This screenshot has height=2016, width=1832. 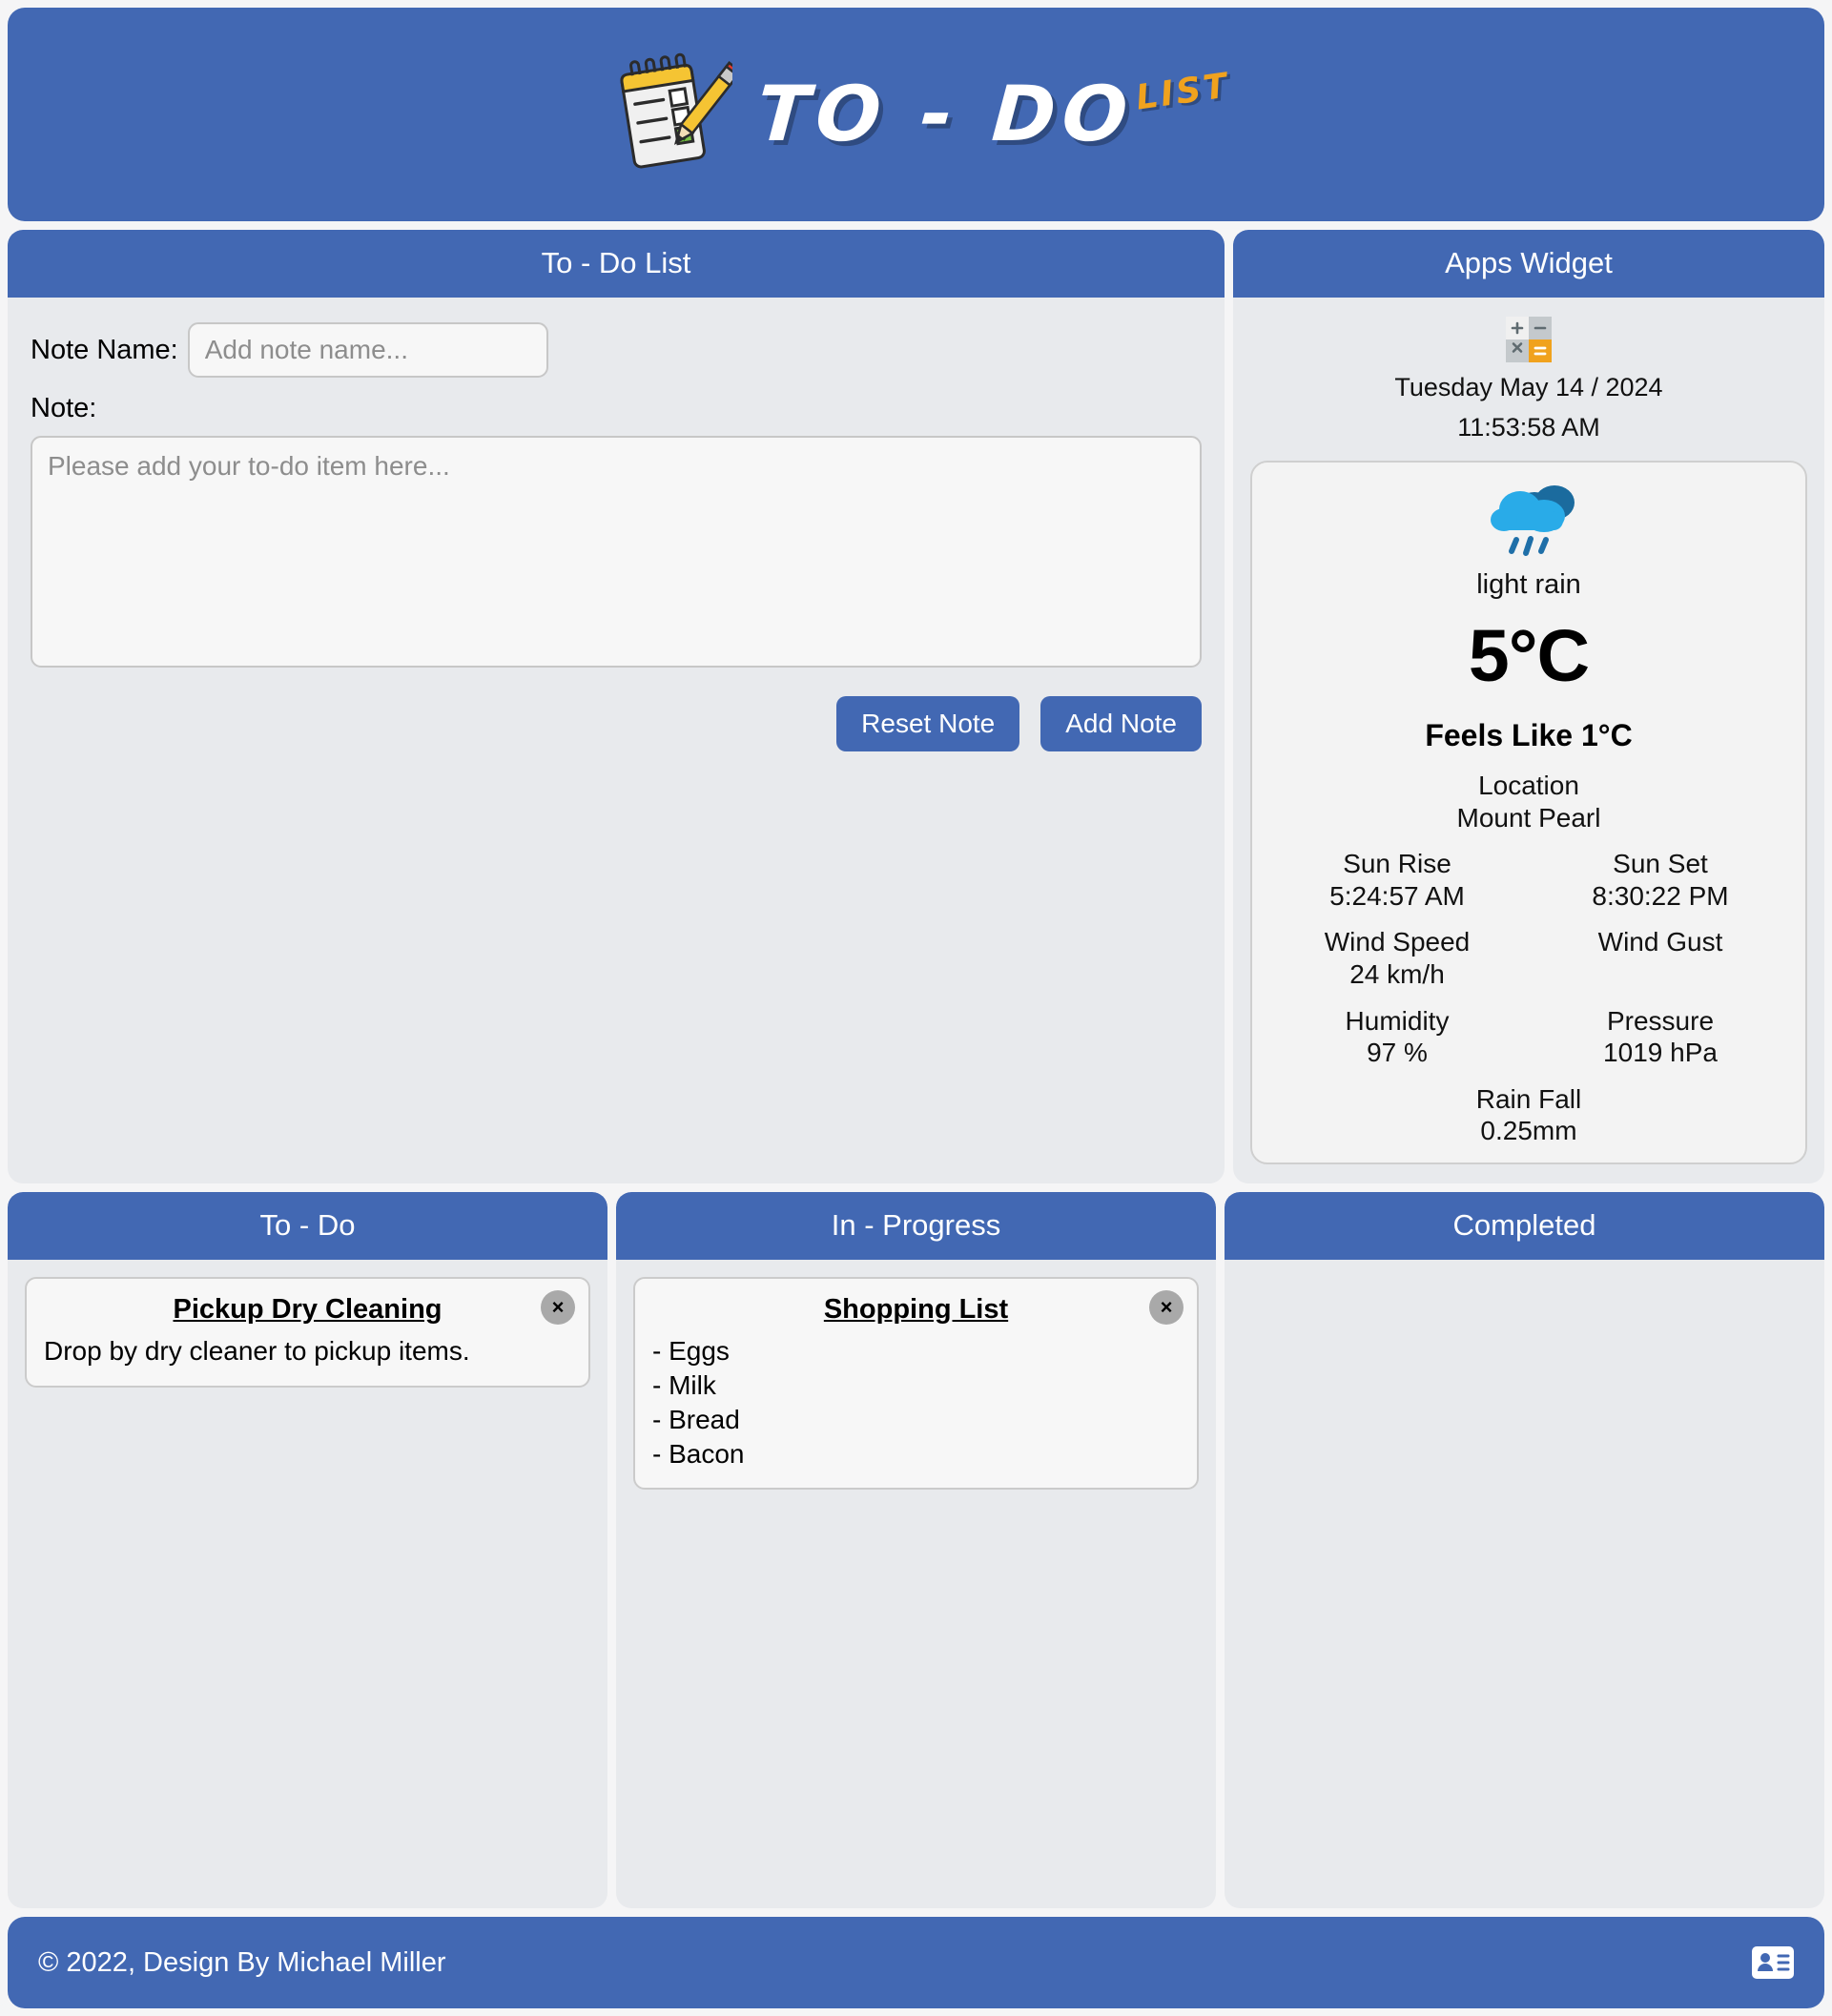 What do you see at coordinates (1528, 585) in the screenshot?
I see `weather-condition: light rain` at bounding box center [1528, 585].